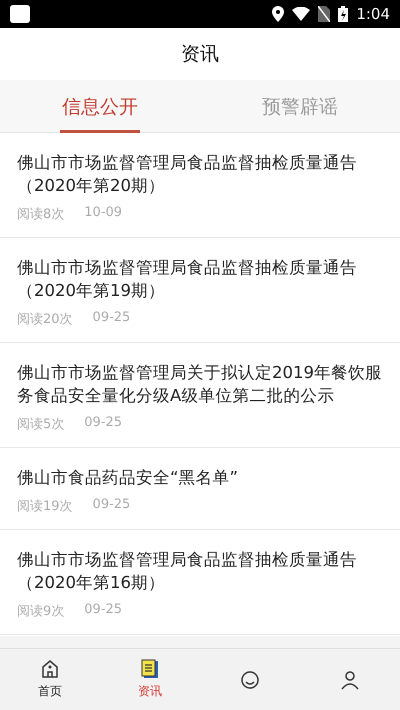  I want to click on nav-item: 资讯, so click(150, 679).